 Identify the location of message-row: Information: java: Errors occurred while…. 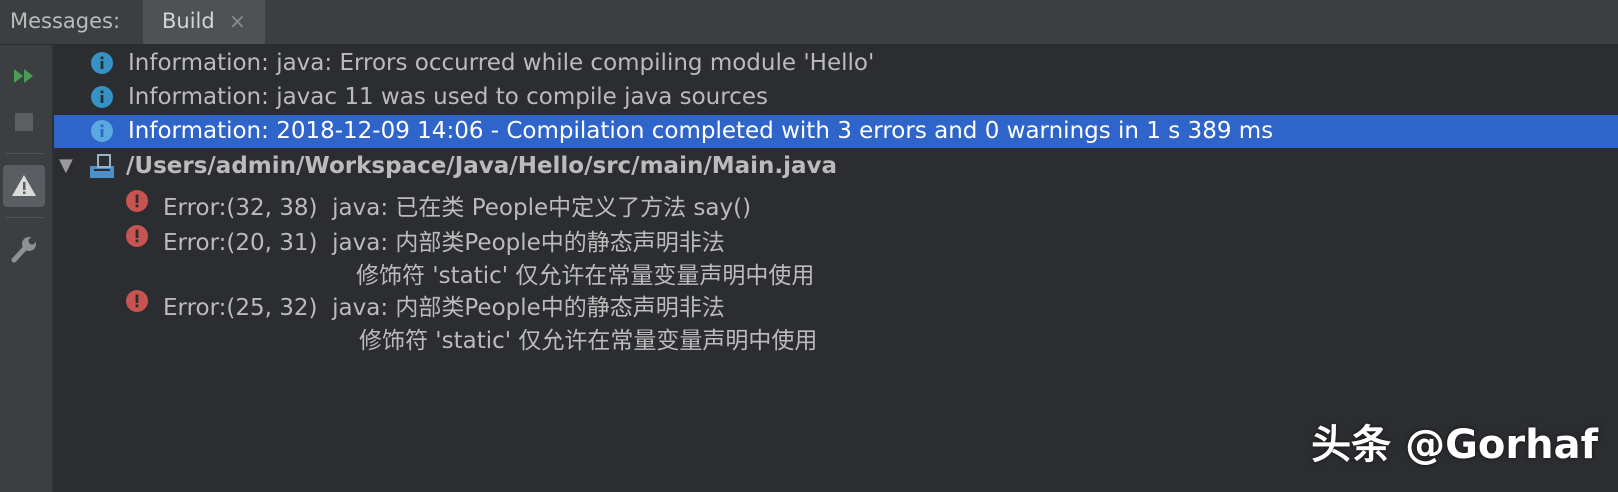
(836, 63).